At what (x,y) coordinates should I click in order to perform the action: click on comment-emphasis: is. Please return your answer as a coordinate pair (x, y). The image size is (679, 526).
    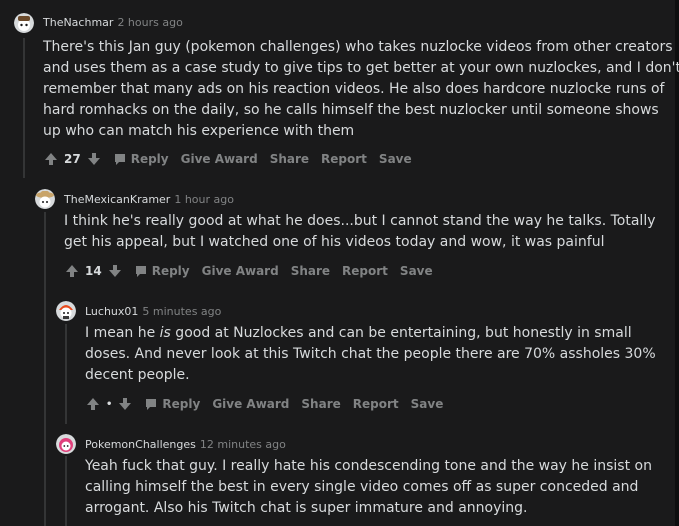
    Looking at the image, I should click on (165, 333).